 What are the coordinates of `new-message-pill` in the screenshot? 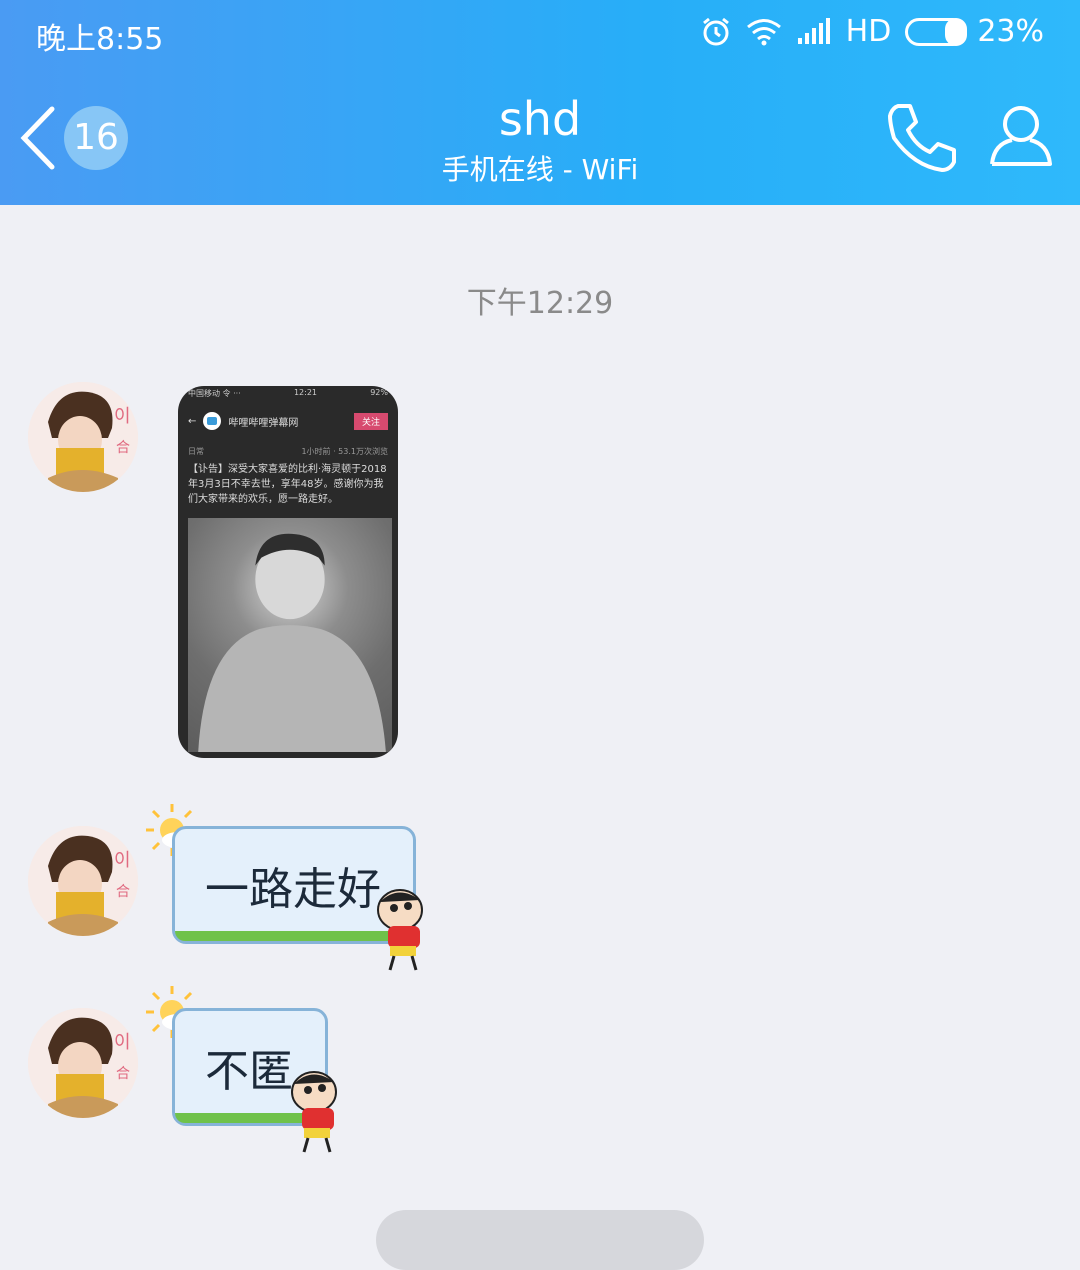 It's located at (540, 1240).